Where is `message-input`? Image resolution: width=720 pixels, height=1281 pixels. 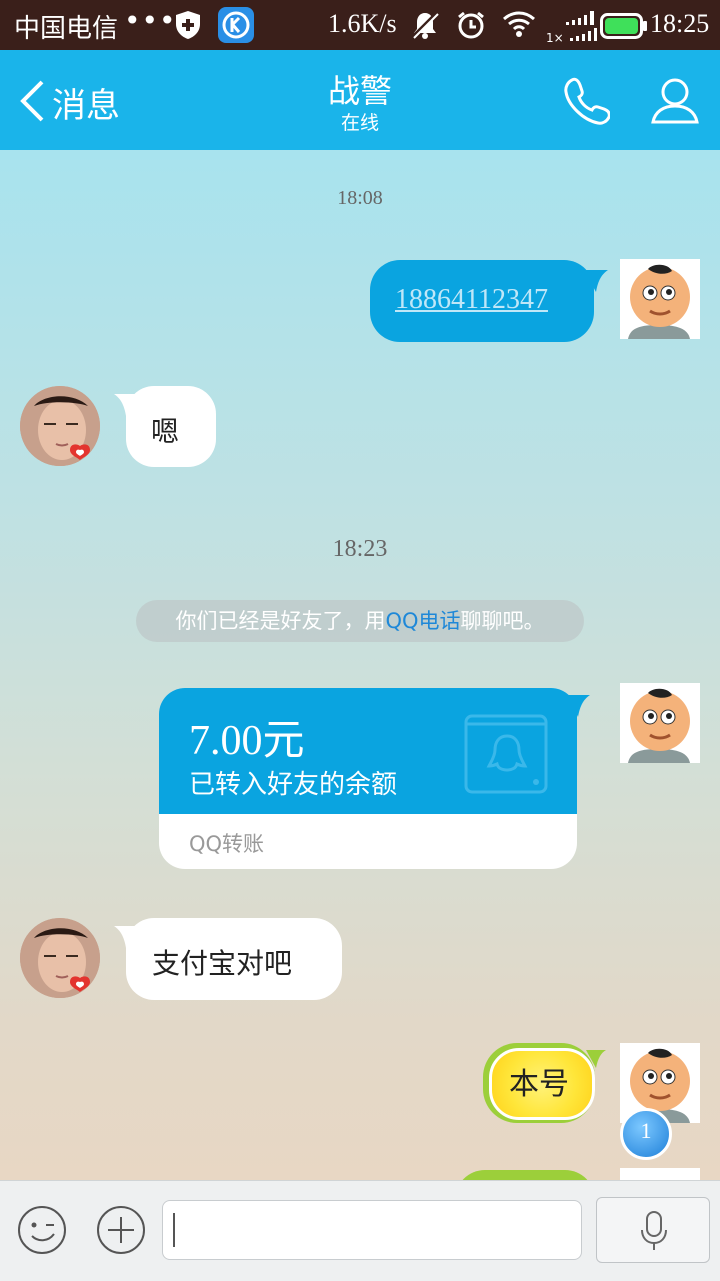 message-input is located at coordinates (372, 1230).